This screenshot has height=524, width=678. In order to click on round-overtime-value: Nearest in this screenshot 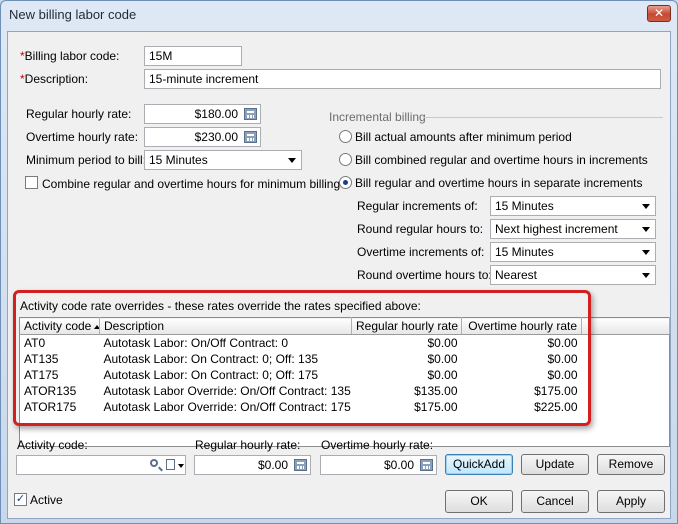, I will do `click(516, 275)`.